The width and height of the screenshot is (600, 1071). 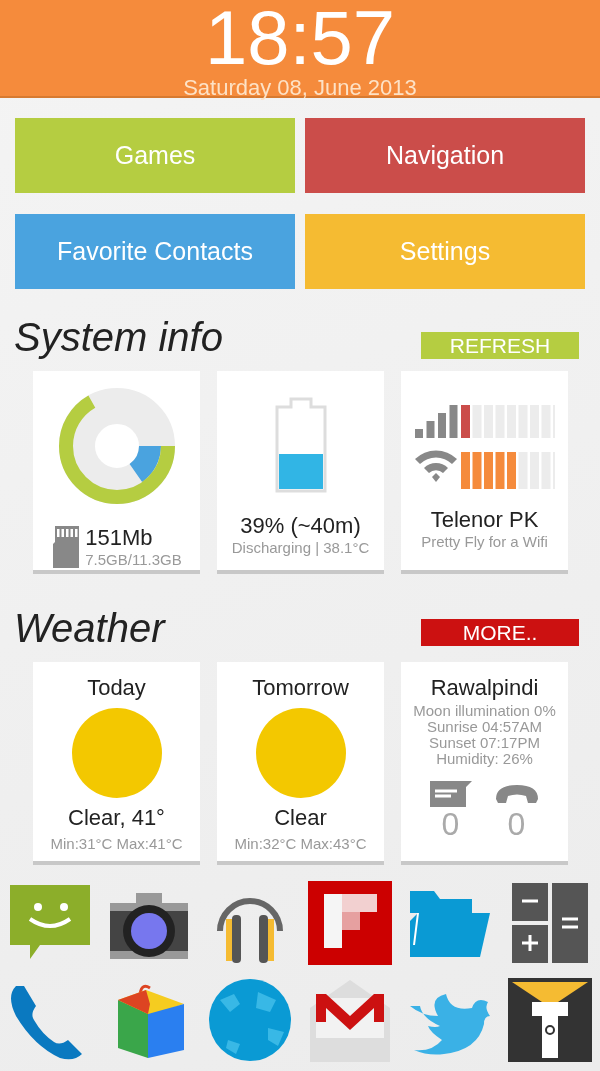 I want to click on battery-detail: Discharging | 38.1°C, so click(x=300, y=548).